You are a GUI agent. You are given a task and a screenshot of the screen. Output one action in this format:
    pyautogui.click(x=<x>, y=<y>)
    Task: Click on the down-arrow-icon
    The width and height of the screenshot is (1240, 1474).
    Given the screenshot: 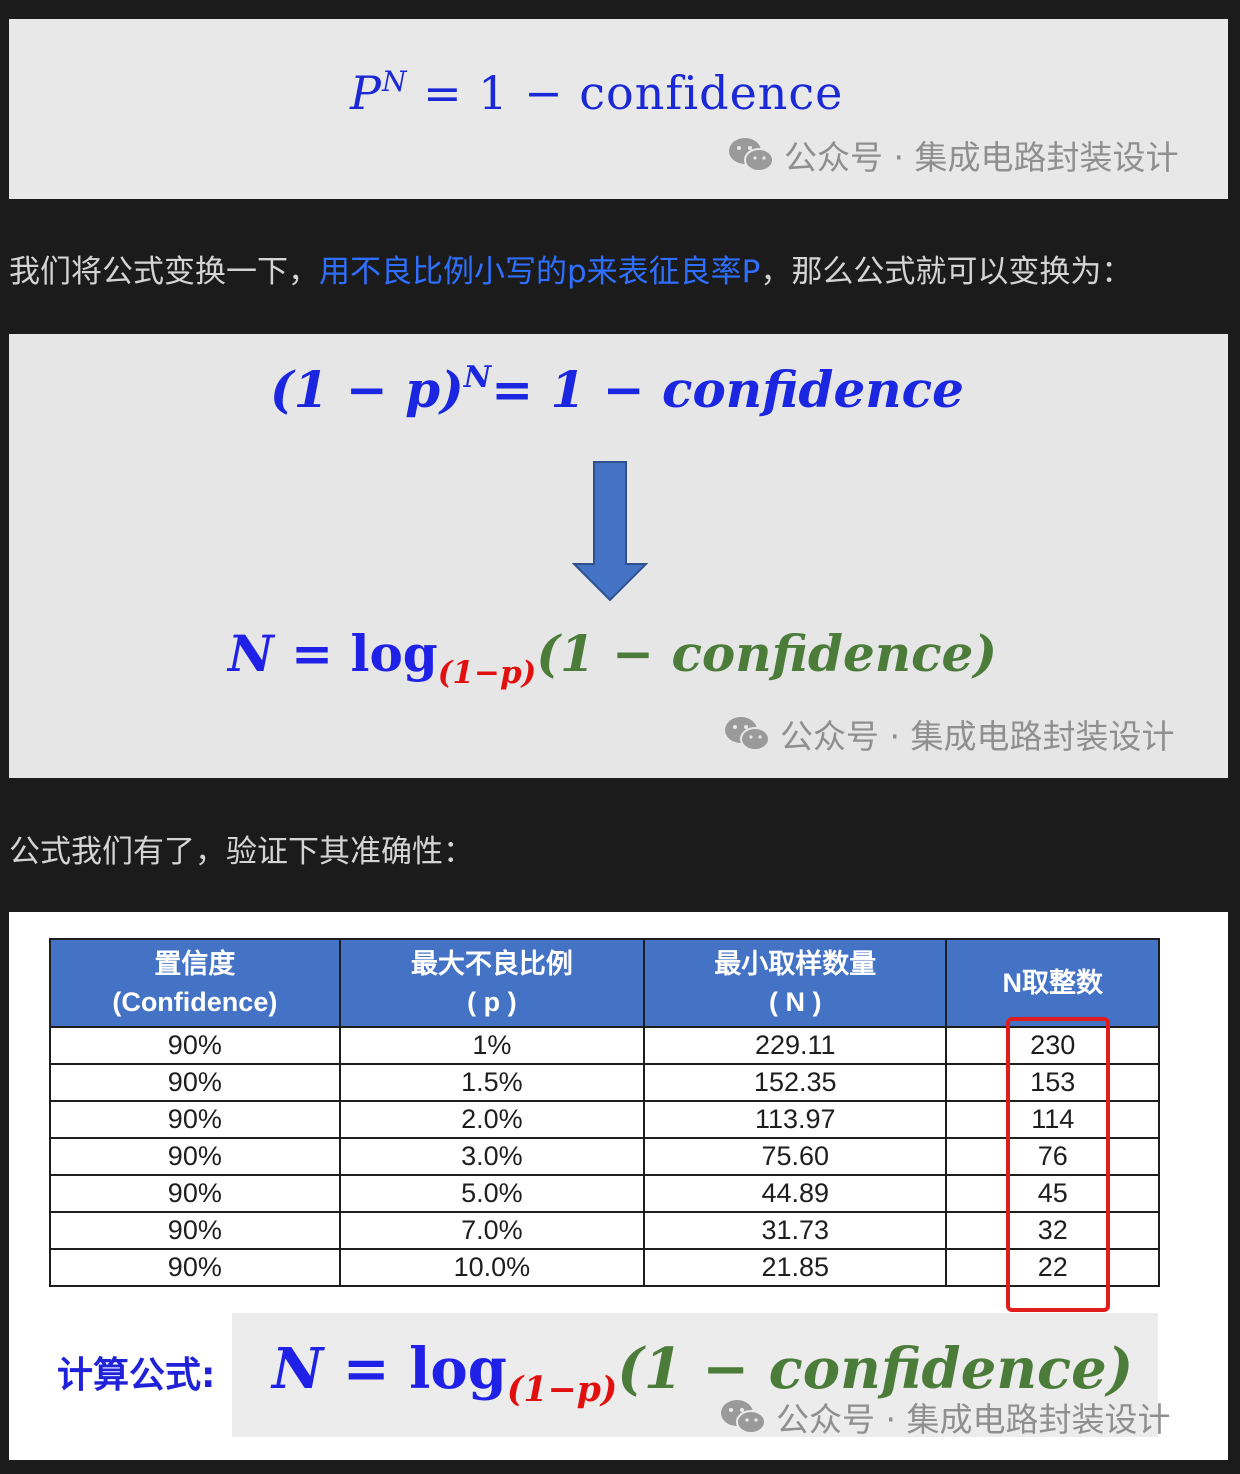 What is the action you would take?
    pyautogui.click(x=610, y=531)
    